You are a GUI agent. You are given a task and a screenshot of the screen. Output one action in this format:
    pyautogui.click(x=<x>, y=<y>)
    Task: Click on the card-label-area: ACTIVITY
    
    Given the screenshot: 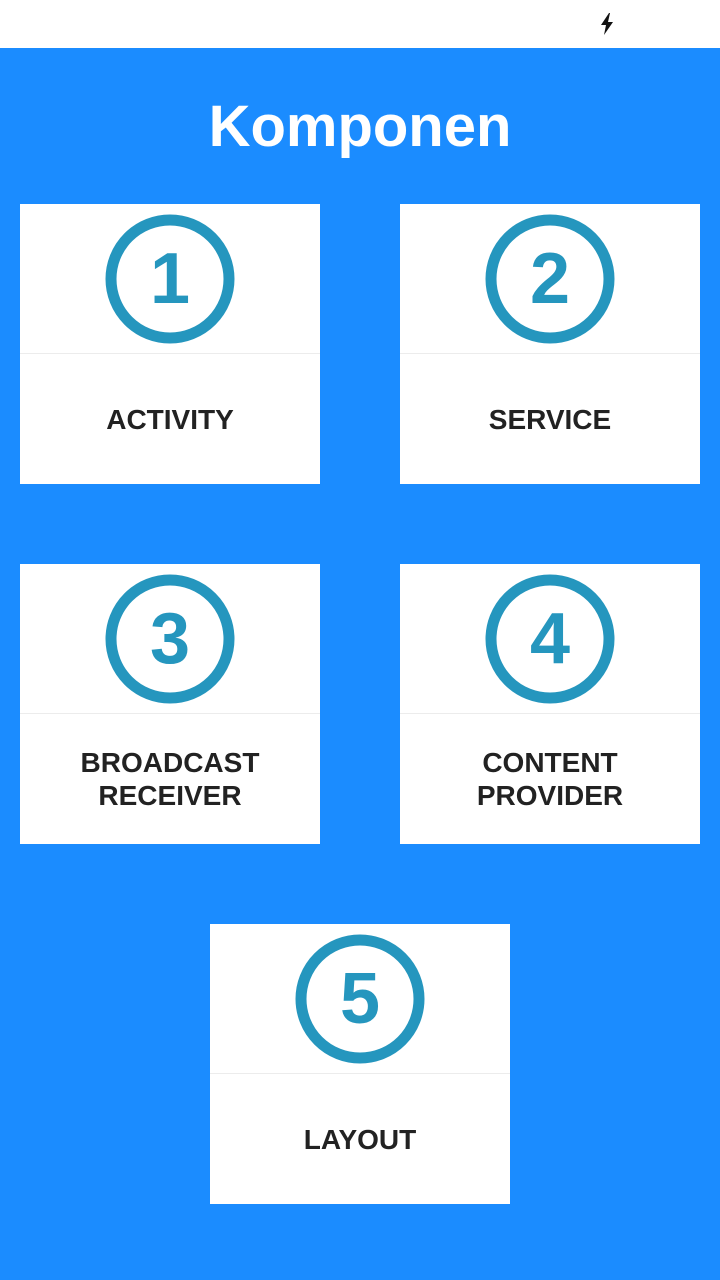 What is the action you would take?
    pyautogui.click(x=170, y=419)
    